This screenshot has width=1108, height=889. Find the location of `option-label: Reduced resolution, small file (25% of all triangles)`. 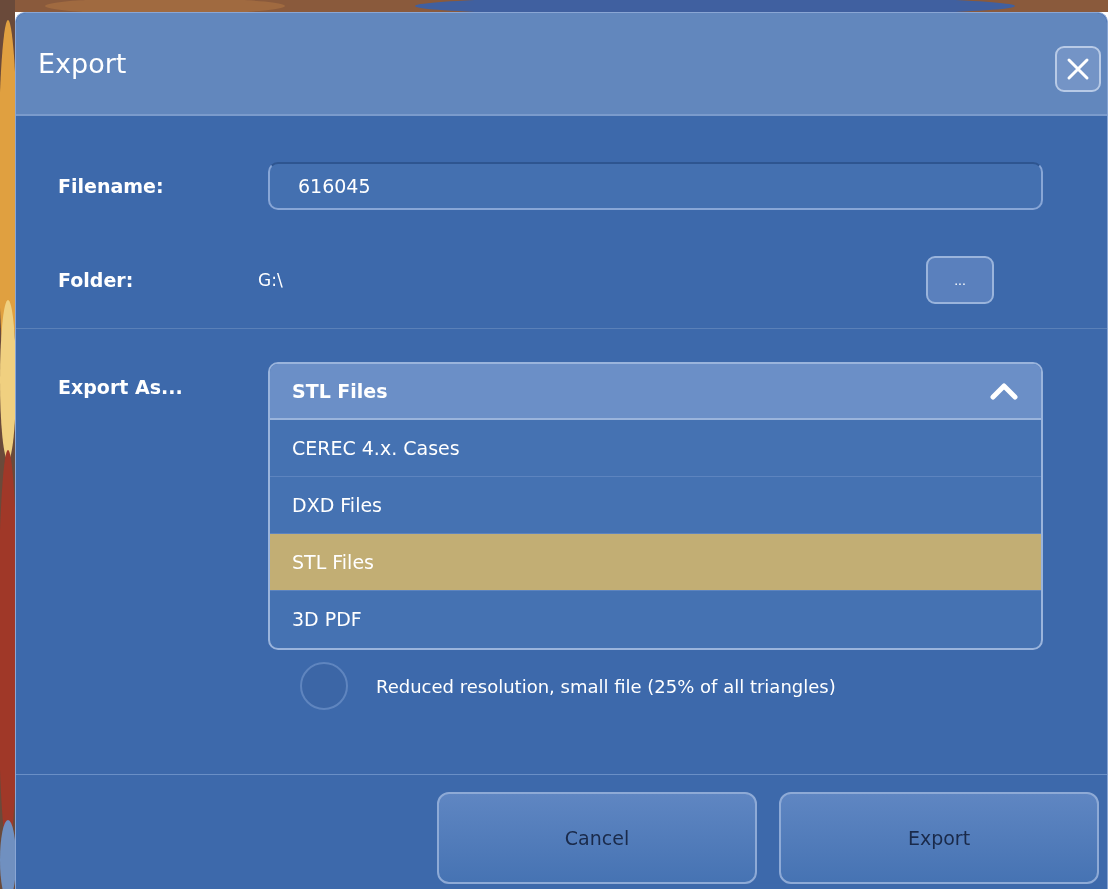

option-label: Reduced resolution, small file (25% of all triangles) is located at coordinates (606, 686).